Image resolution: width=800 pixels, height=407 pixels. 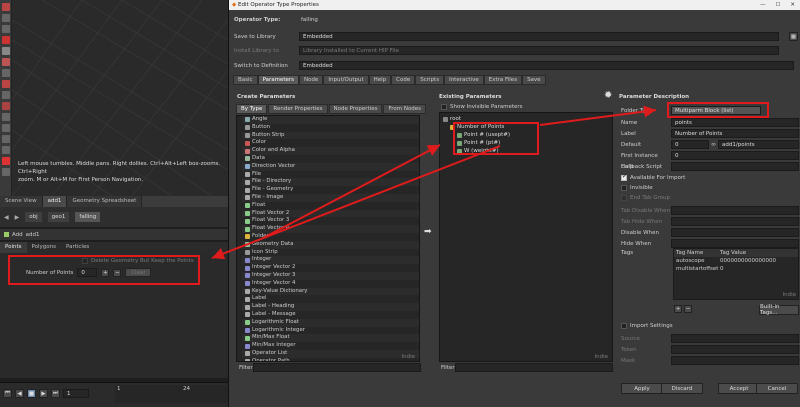 I want to click on arrow-tree-to-folder-type, so click(x=598, y=115).